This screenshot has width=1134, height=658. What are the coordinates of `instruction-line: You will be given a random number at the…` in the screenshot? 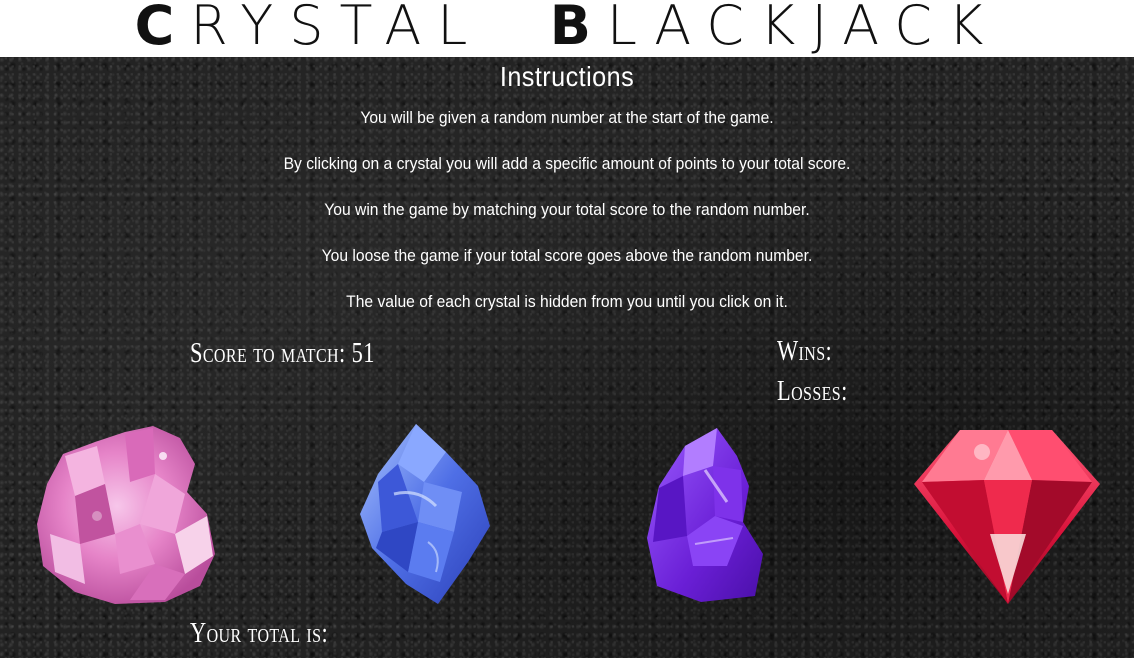 It's located at (567, 117).